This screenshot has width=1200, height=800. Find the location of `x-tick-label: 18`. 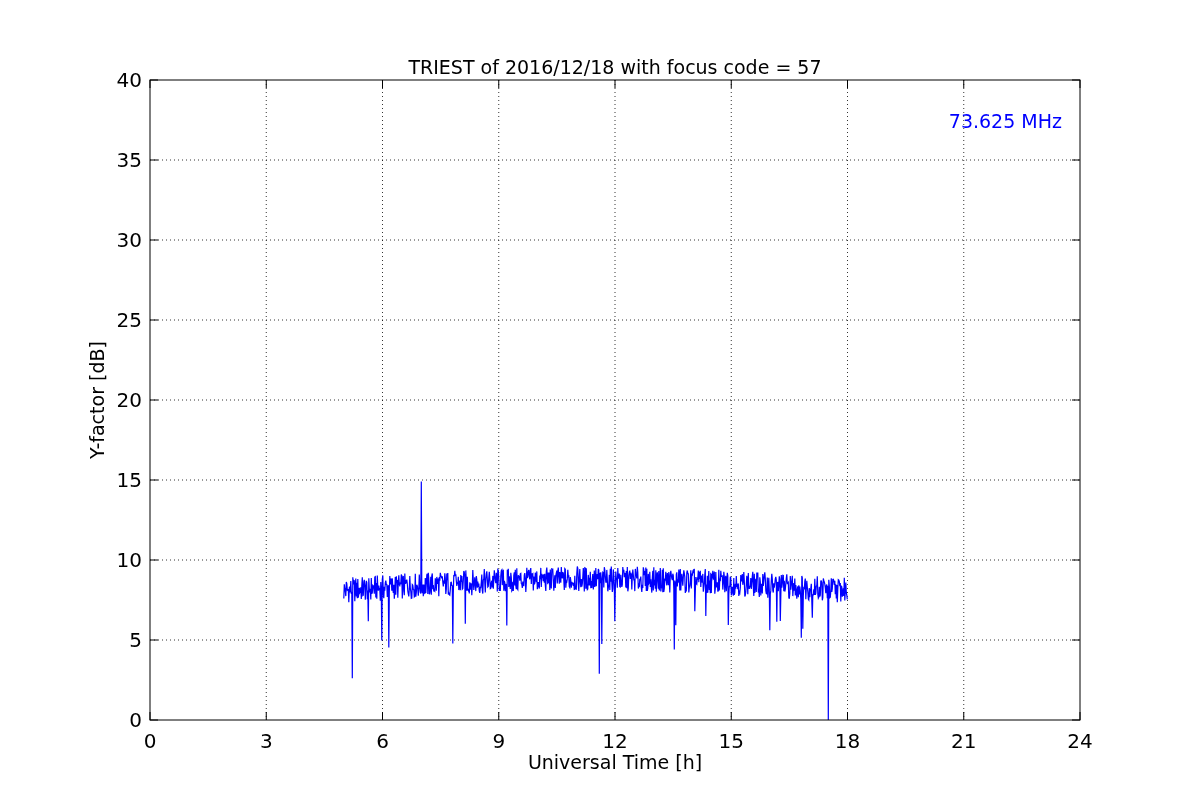

x-tick-label: 18 is located at coordinates (847, 741).